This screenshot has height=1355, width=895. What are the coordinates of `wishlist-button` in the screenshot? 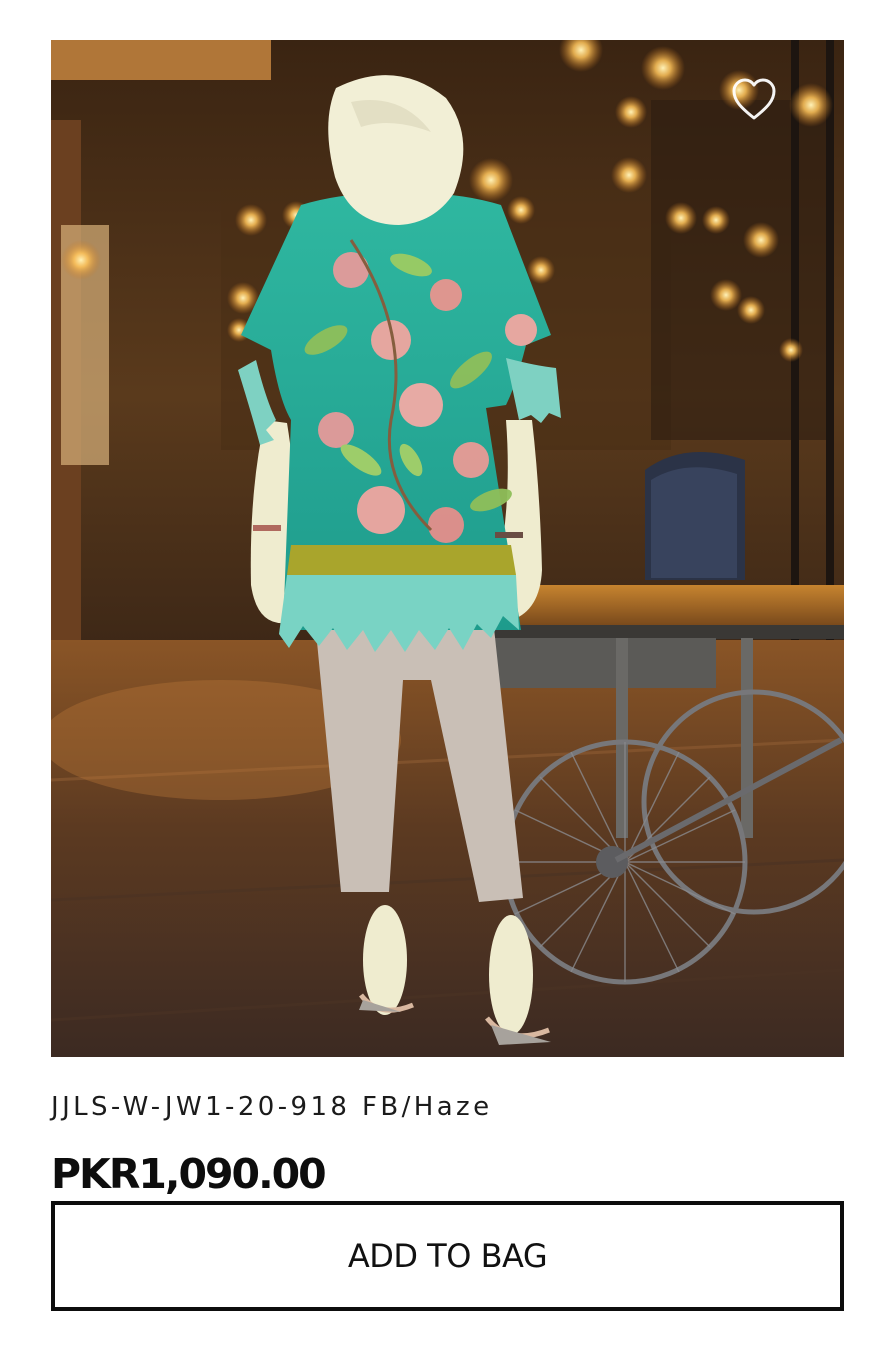 It's located at (754, 99).